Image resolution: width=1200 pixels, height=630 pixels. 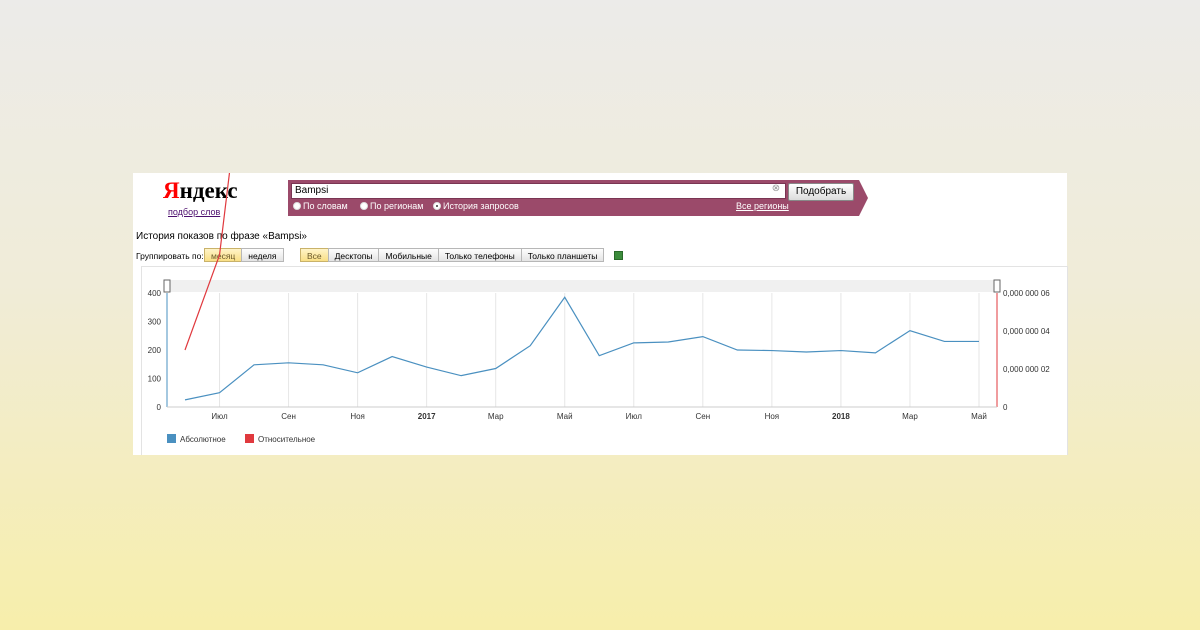 I want to click on x-tick-label: 2018, so click(x=841, y=416).